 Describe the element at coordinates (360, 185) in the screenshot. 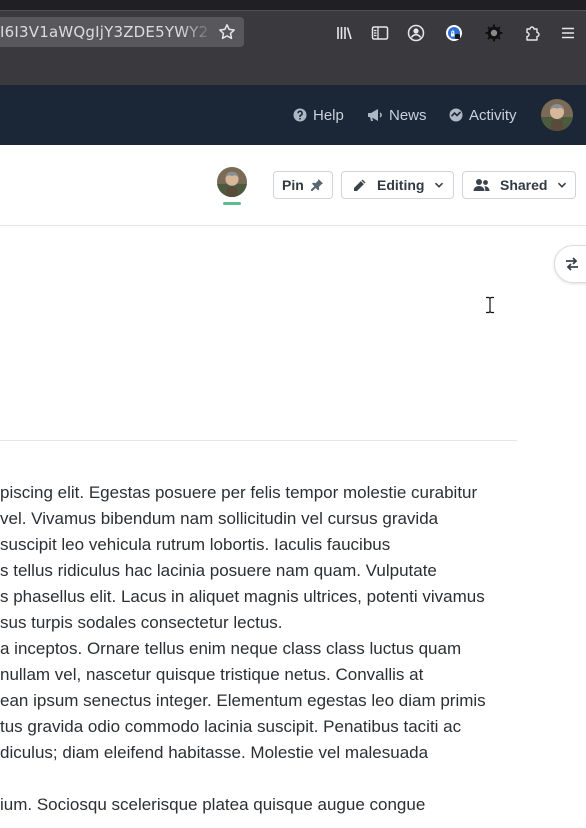

I see `pencil-icon` at that location.